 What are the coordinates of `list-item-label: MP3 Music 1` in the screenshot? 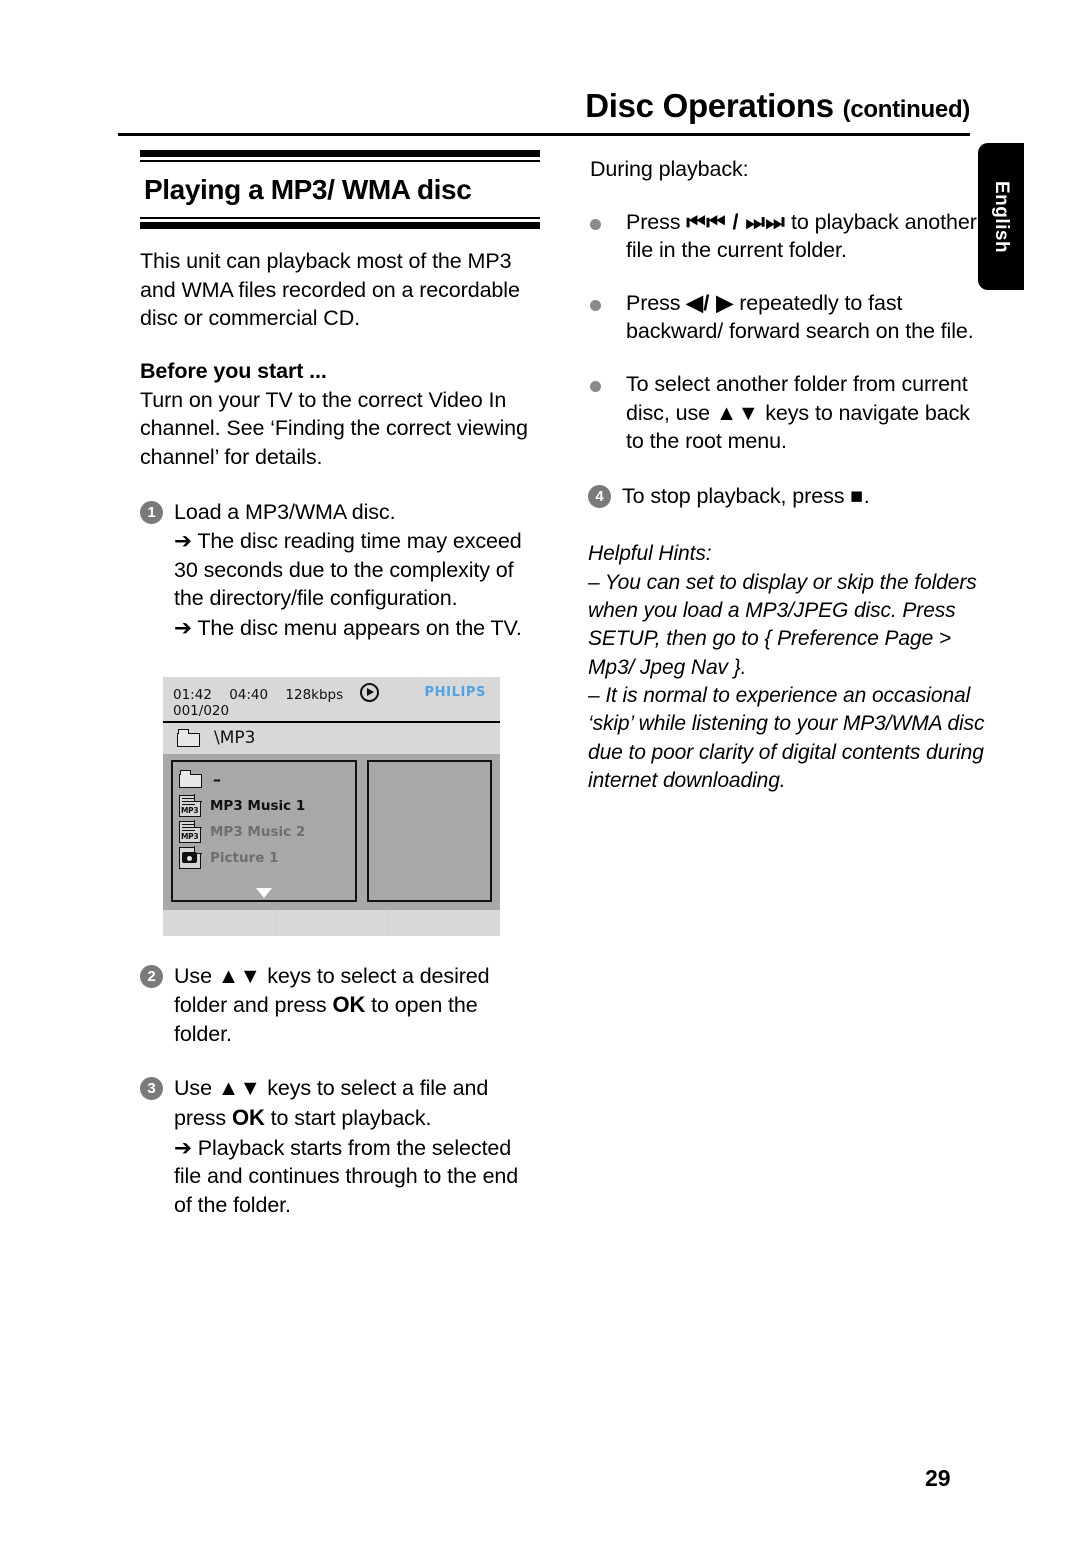 It's located at (258, 805).